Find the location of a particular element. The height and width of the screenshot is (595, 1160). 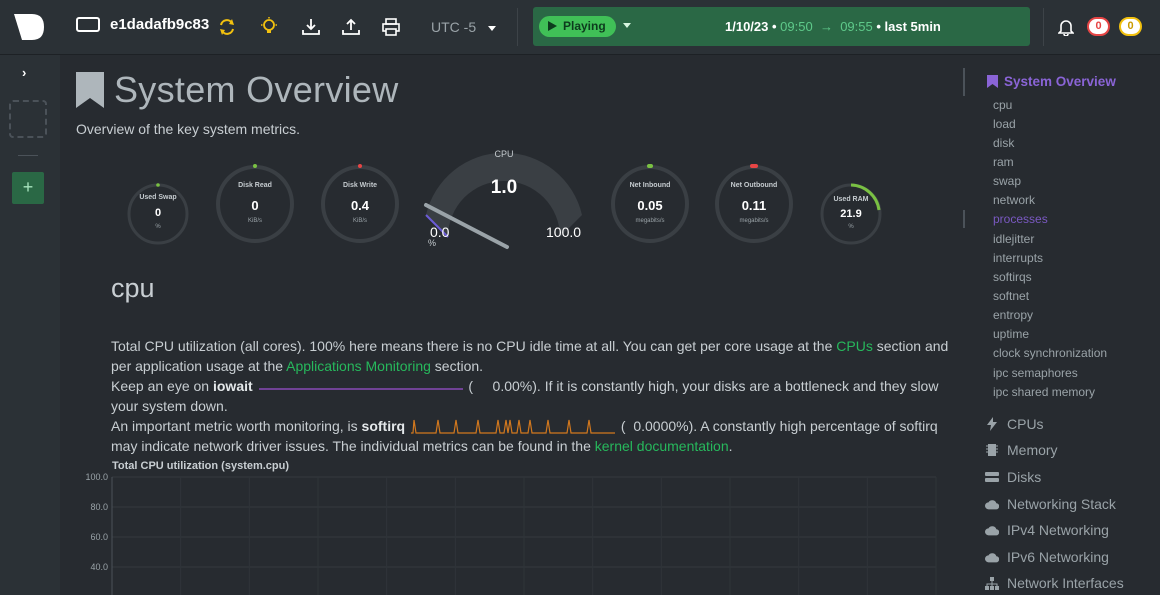

nav-item-cpu: cpu is located at coordinates (1002, 105).